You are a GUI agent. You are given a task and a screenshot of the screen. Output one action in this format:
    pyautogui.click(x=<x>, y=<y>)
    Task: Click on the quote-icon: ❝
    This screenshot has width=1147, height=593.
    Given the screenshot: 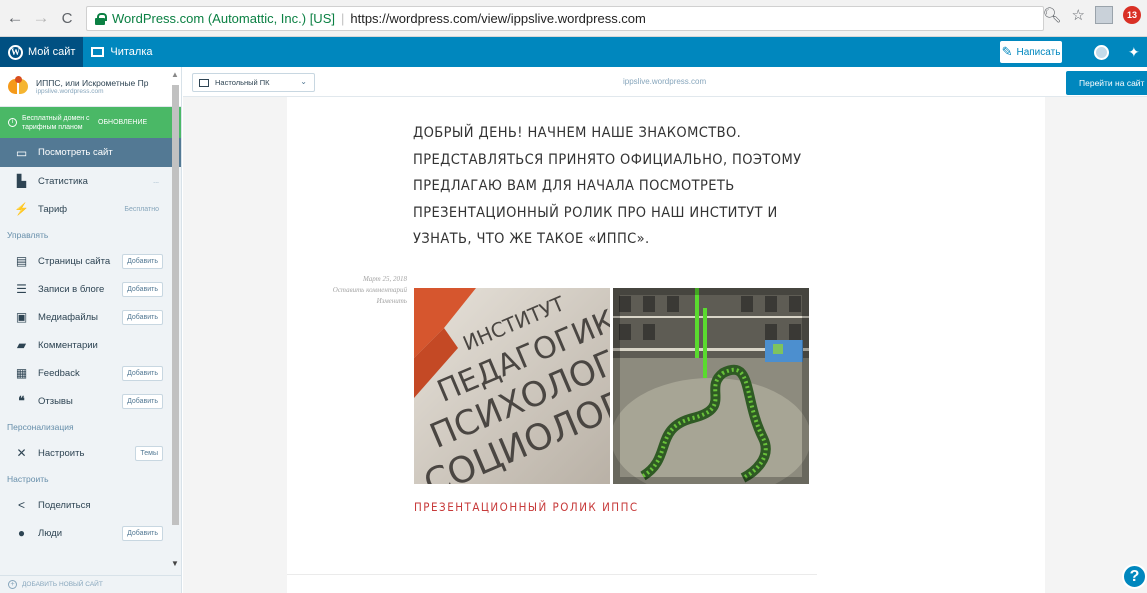 What is the action you would take?
    pyautogui.click(x=21, y=401)
    